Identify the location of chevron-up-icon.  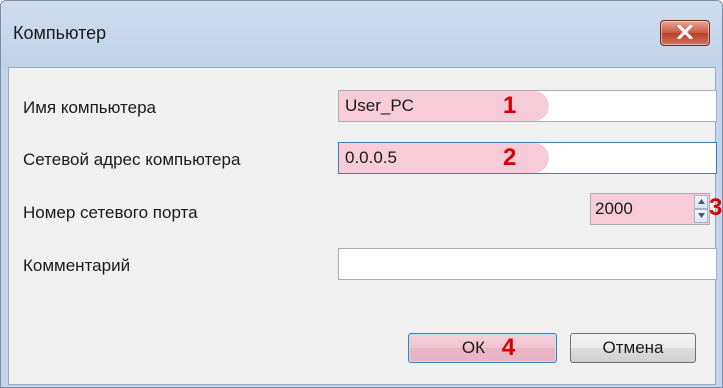
(701, 201).